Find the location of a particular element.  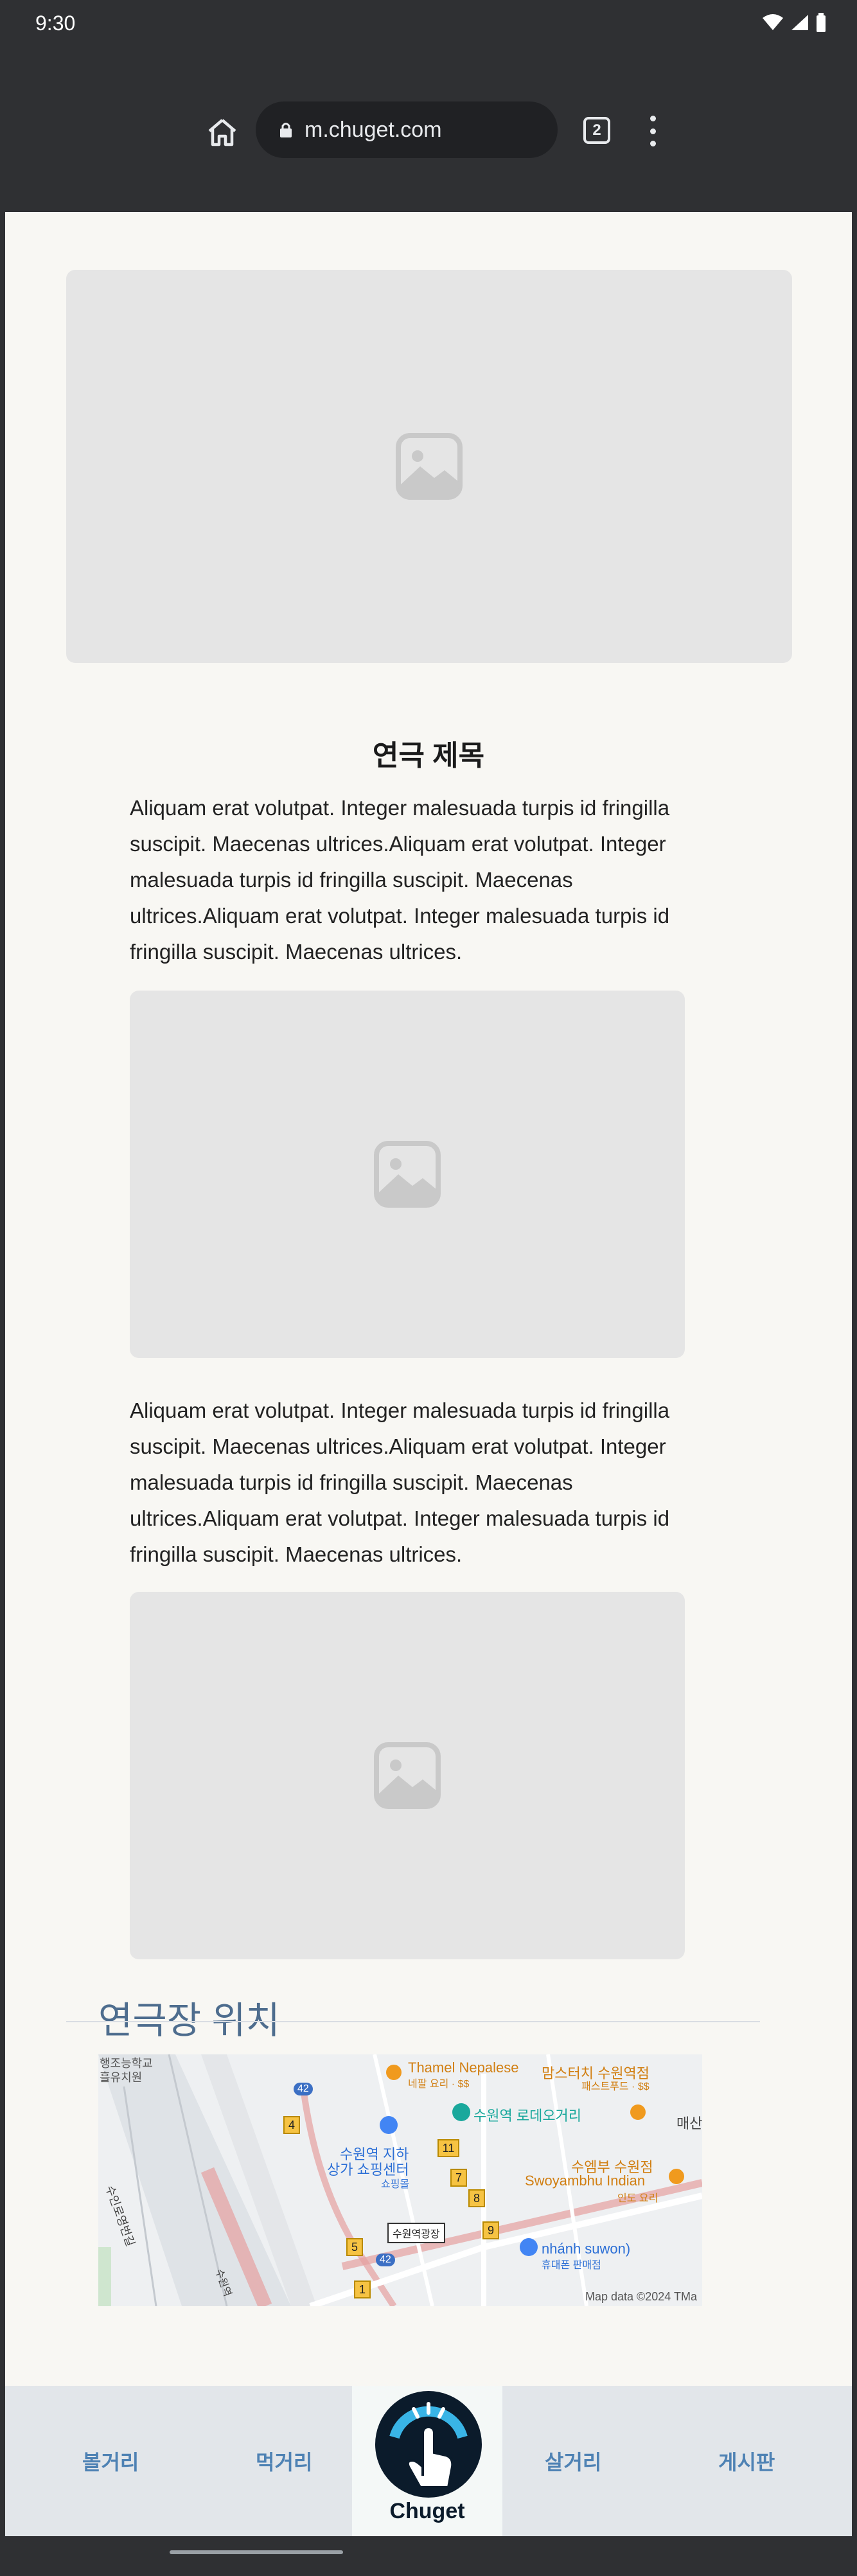

page-title: 연극 제목 is located at coordinates (428, 756).